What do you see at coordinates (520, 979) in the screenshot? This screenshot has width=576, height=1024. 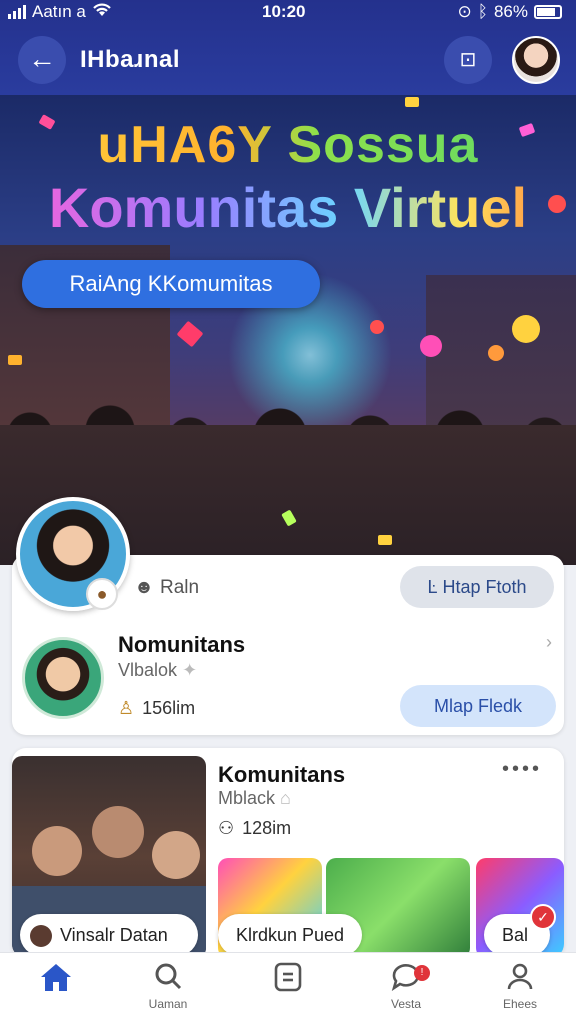 I see `profile-icon` at bounding box center [520, 979].